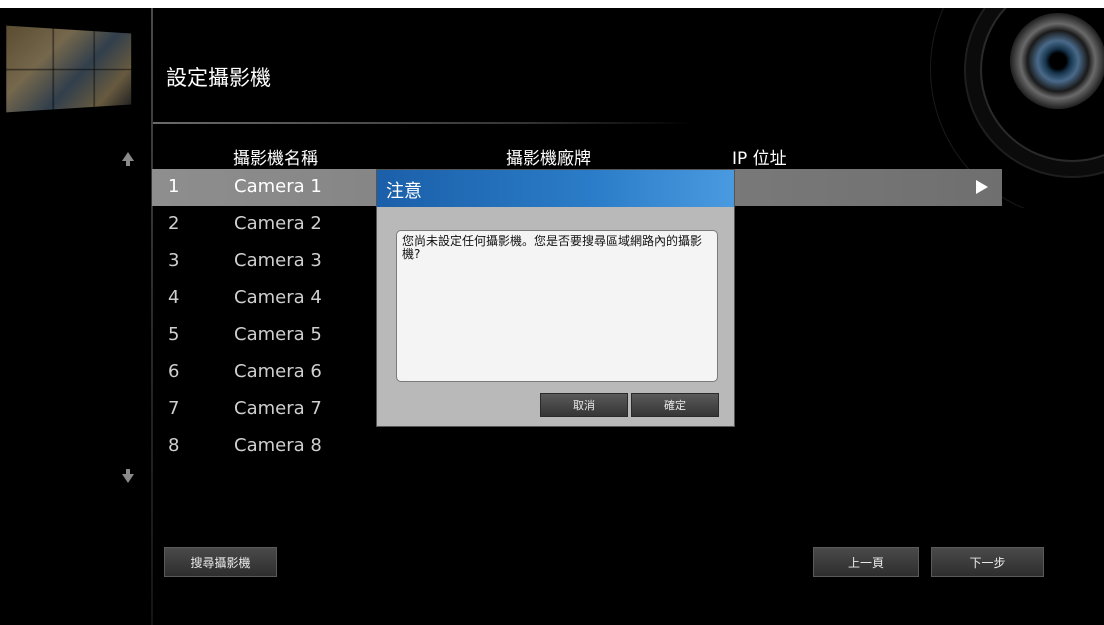  I want to click on row-number: 1, so click(174, 186).